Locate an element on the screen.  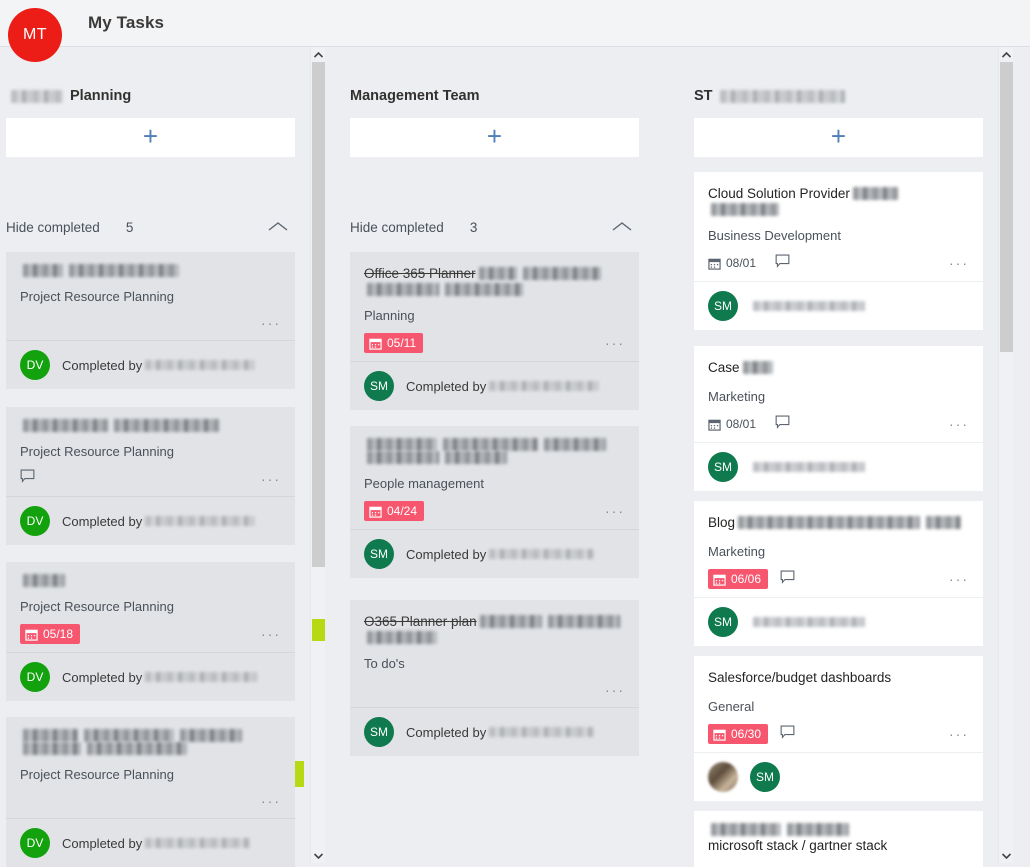
column-title: ST is located at coordinates (771, 96).